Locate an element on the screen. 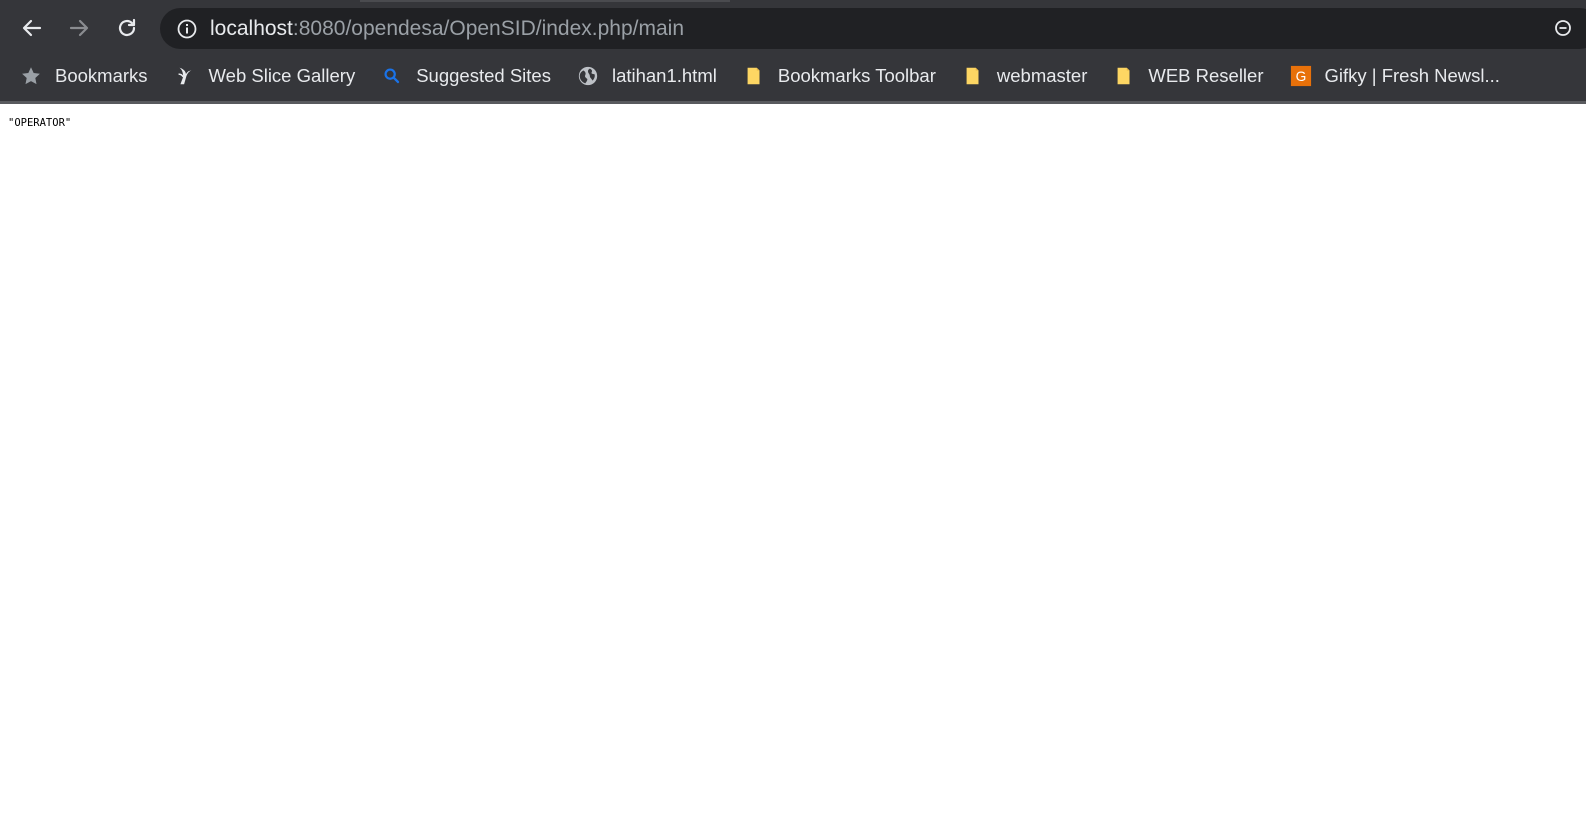 The width and height of the screenshot is (1586, 837). bookmark-label: Suggested Sites is located at coordinates (483, 75).